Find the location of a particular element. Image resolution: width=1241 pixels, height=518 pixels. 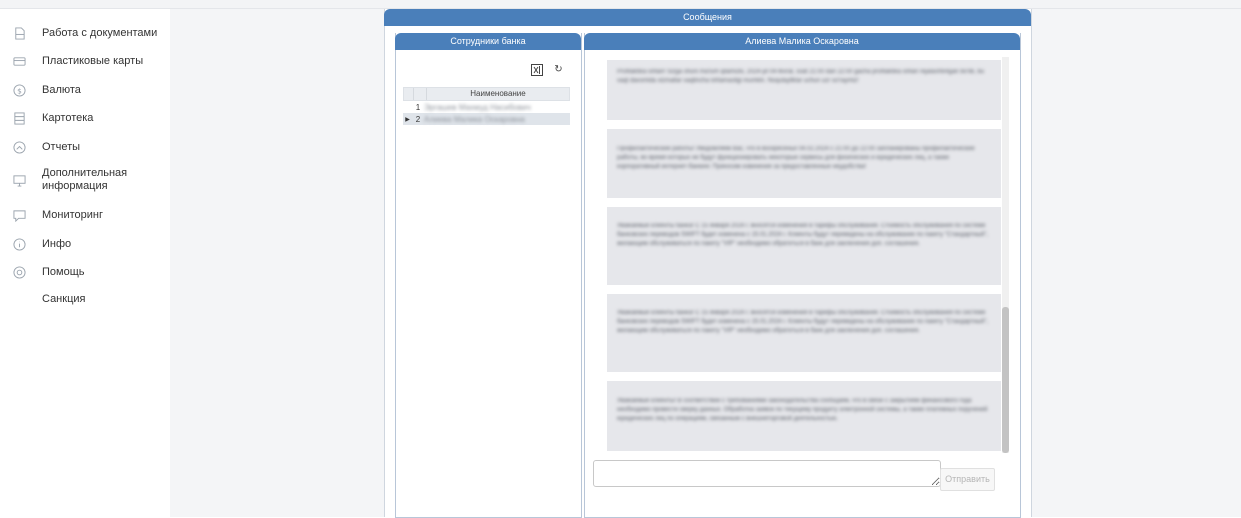

sidebar-item-help: Помощь is located at coordinates (48, 272).